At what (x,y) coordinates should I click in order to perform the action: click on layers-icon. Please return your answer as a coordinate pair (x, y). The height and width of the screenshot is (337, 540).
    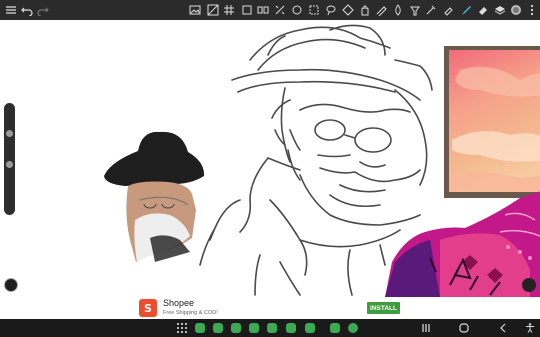
    Looking at the image, I should click on (500, 10).